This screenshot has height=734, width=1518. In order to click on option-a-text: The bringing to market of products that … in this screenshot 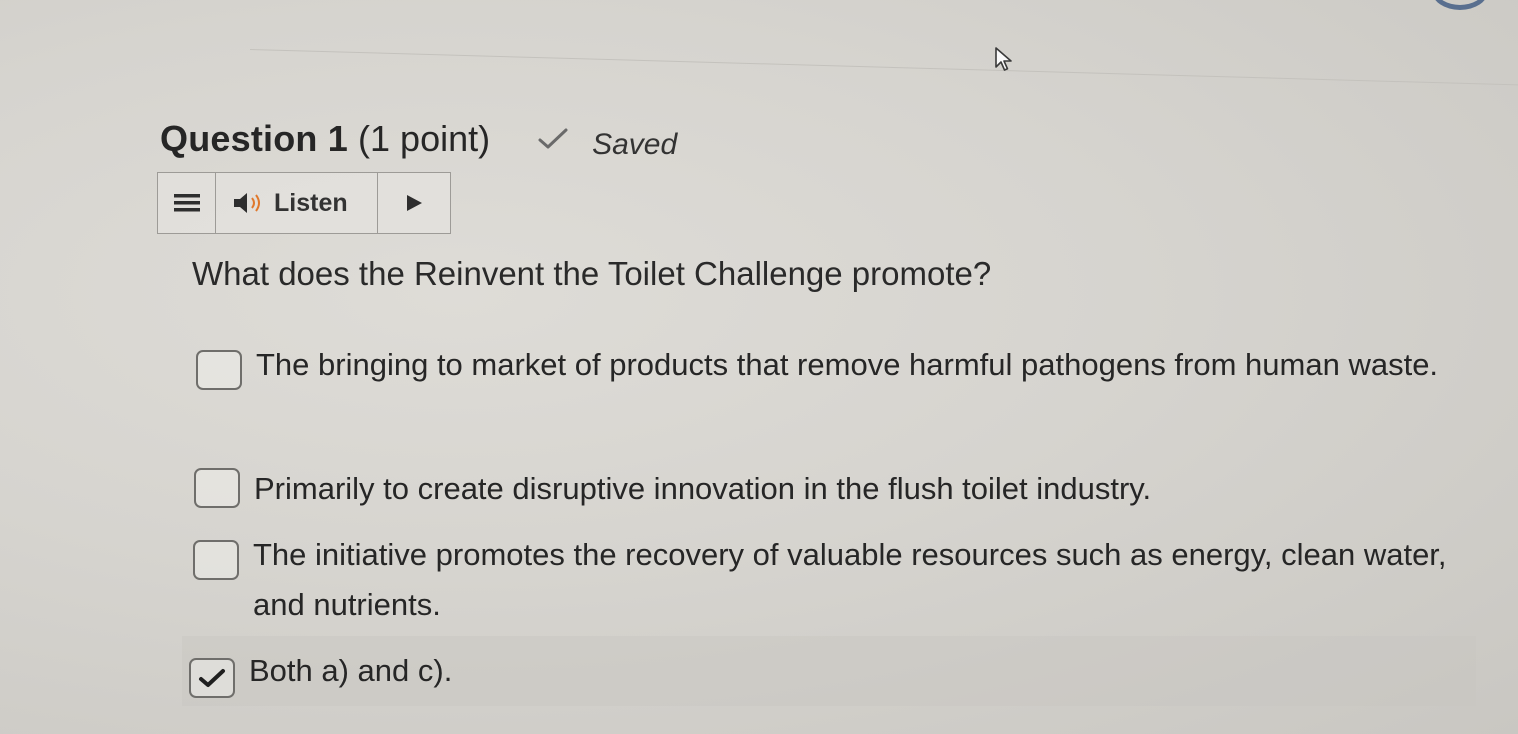, I will do `click(847, 364)`.